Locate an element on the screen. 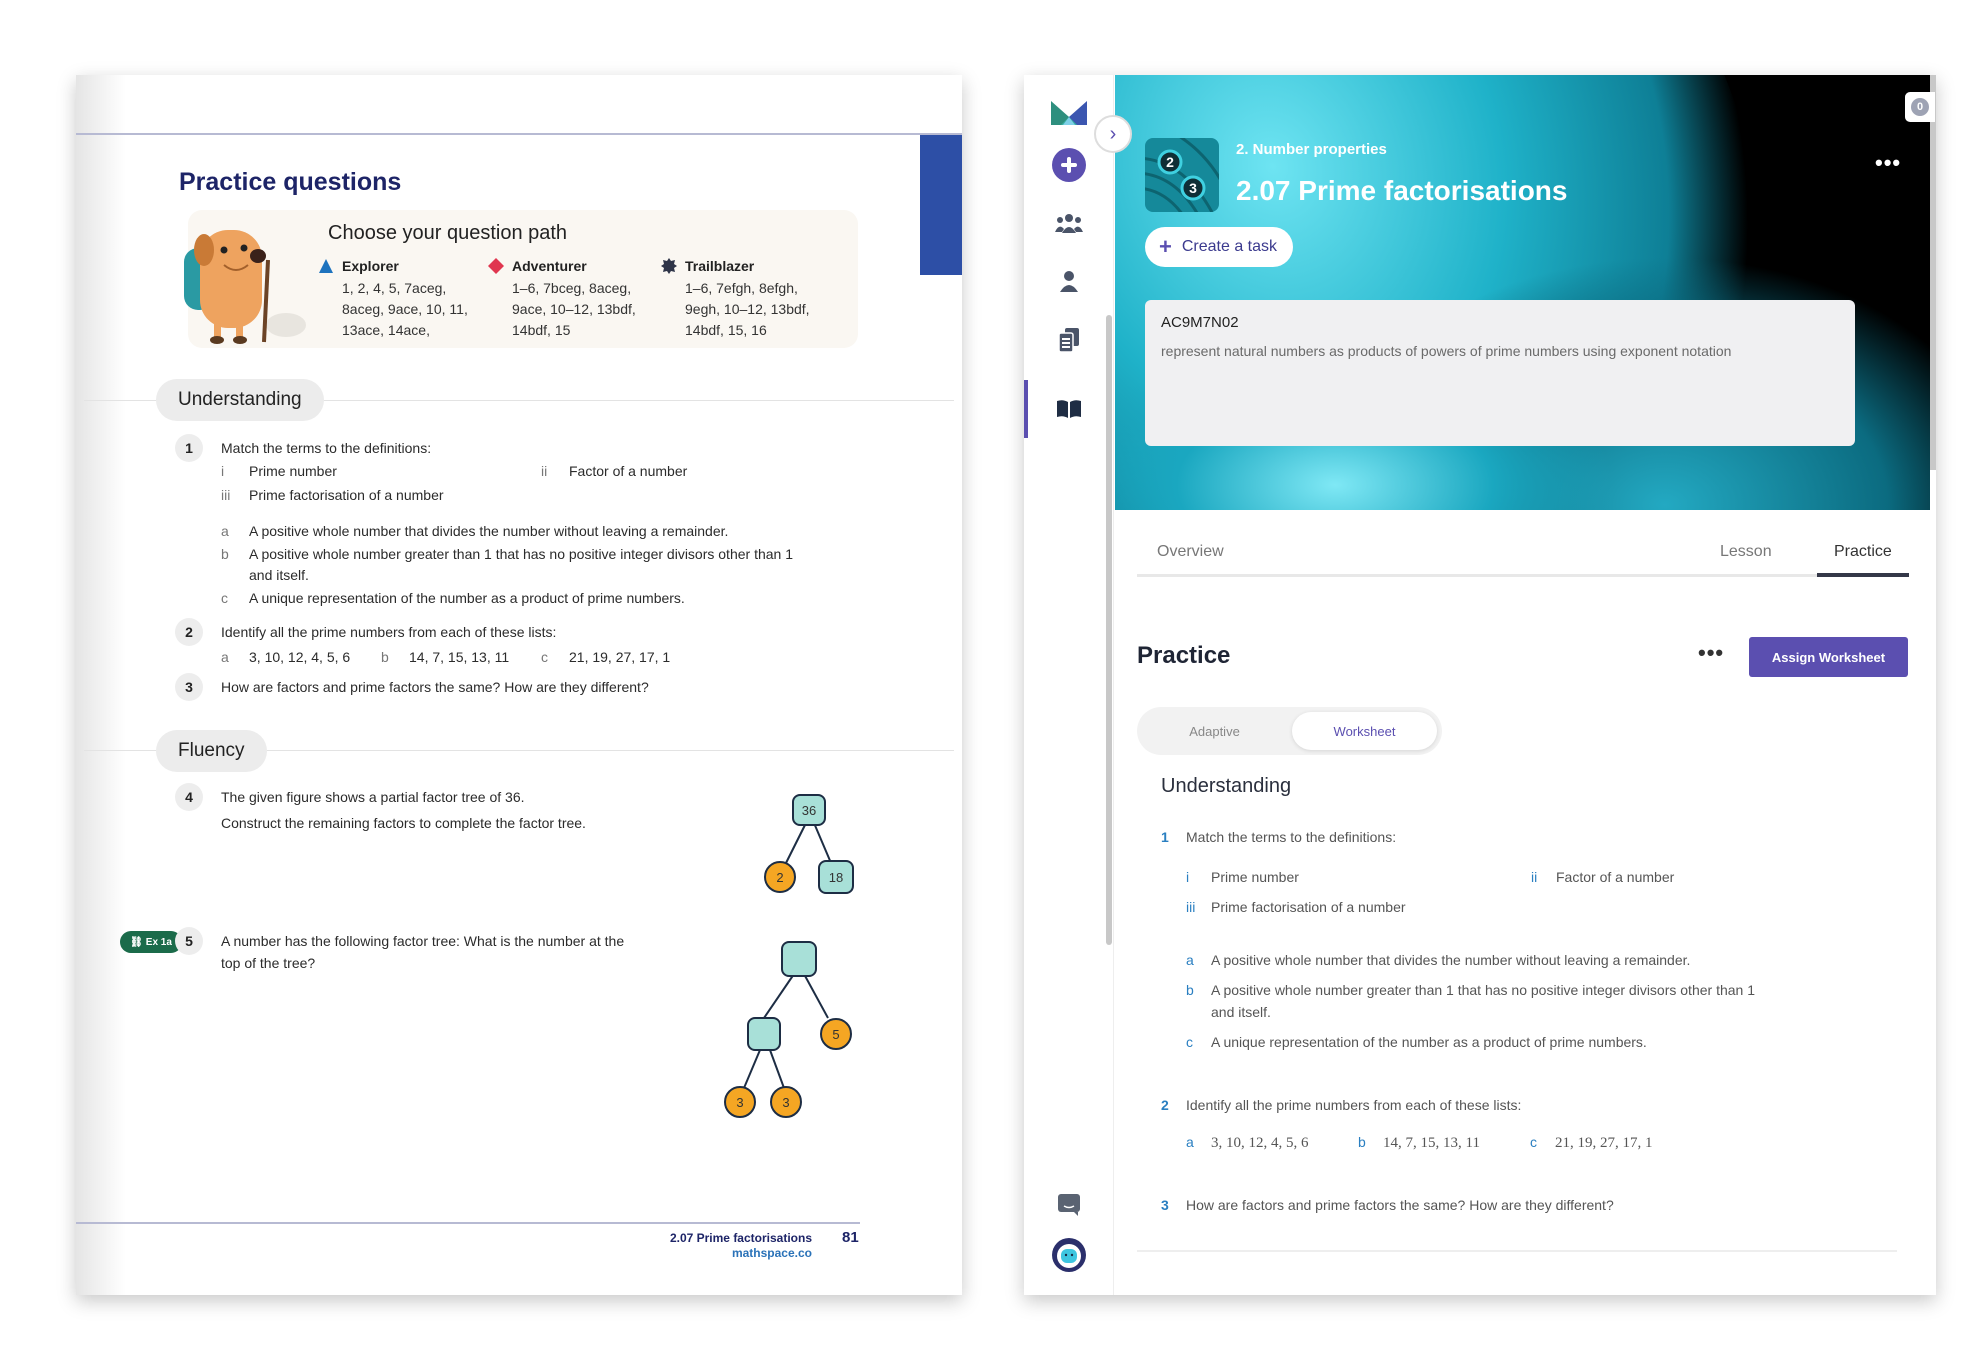  question-number: 4 is located at coordinates (189, 797).